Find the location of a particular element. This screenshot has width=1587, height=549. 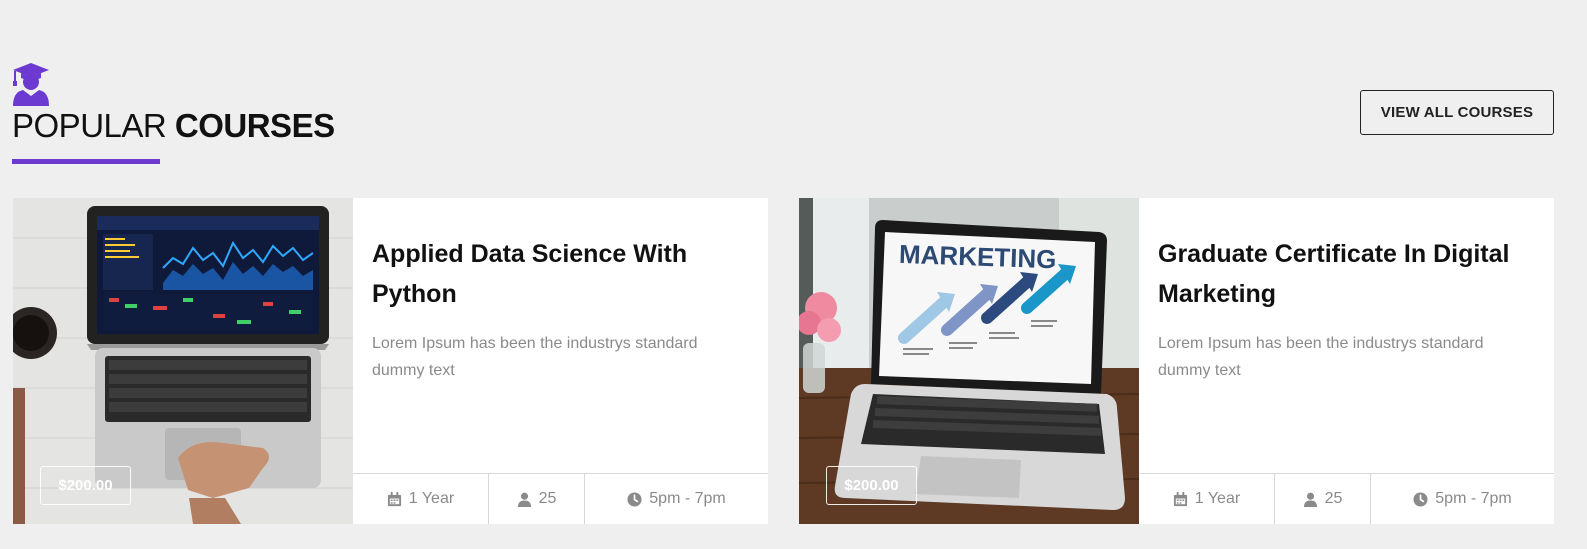

title-underline is located at coordinates (86, 161).